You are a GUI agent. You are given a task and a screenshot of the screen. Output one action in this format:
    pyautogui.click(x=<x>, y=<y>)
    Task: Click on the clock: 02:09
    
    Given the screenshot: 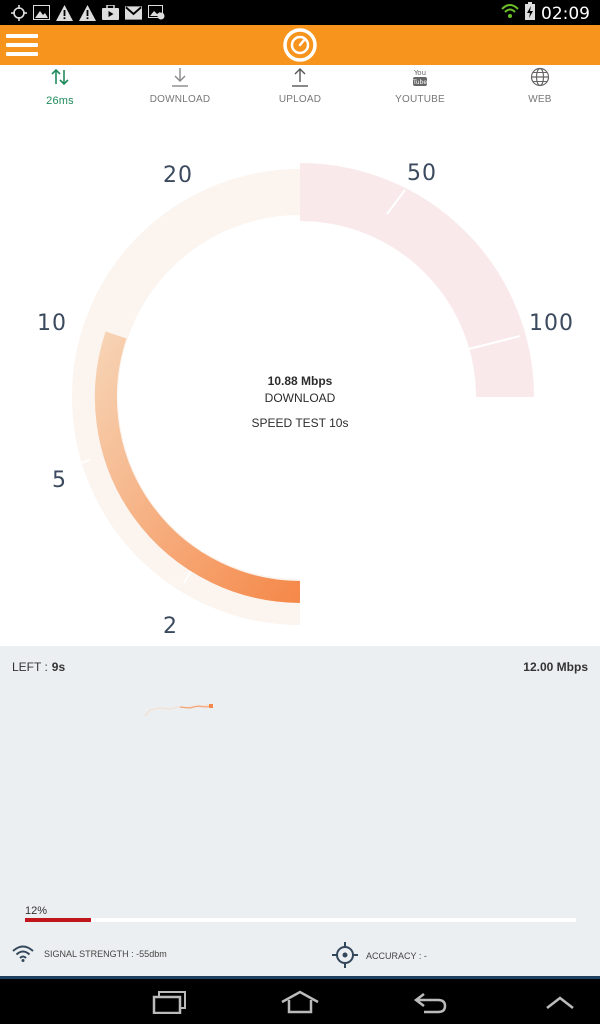 What is the action you would take?
    pyautogui.click(x=565, y=13)
    